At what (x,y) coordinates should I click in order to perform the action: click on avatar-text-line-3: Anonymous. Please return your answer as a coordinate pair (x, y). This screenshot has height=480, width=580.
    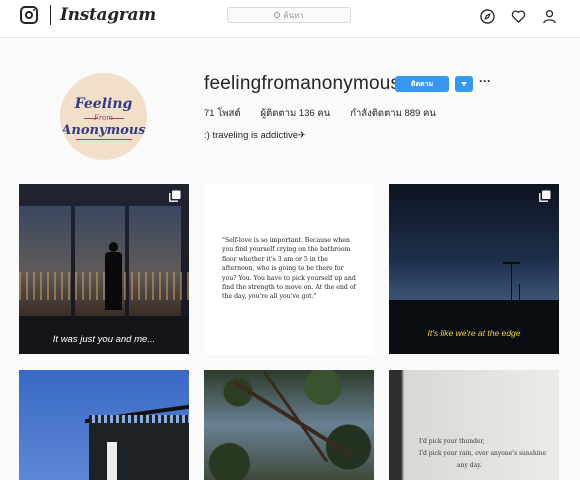
    Looking at the image, I should click on (103, 130).